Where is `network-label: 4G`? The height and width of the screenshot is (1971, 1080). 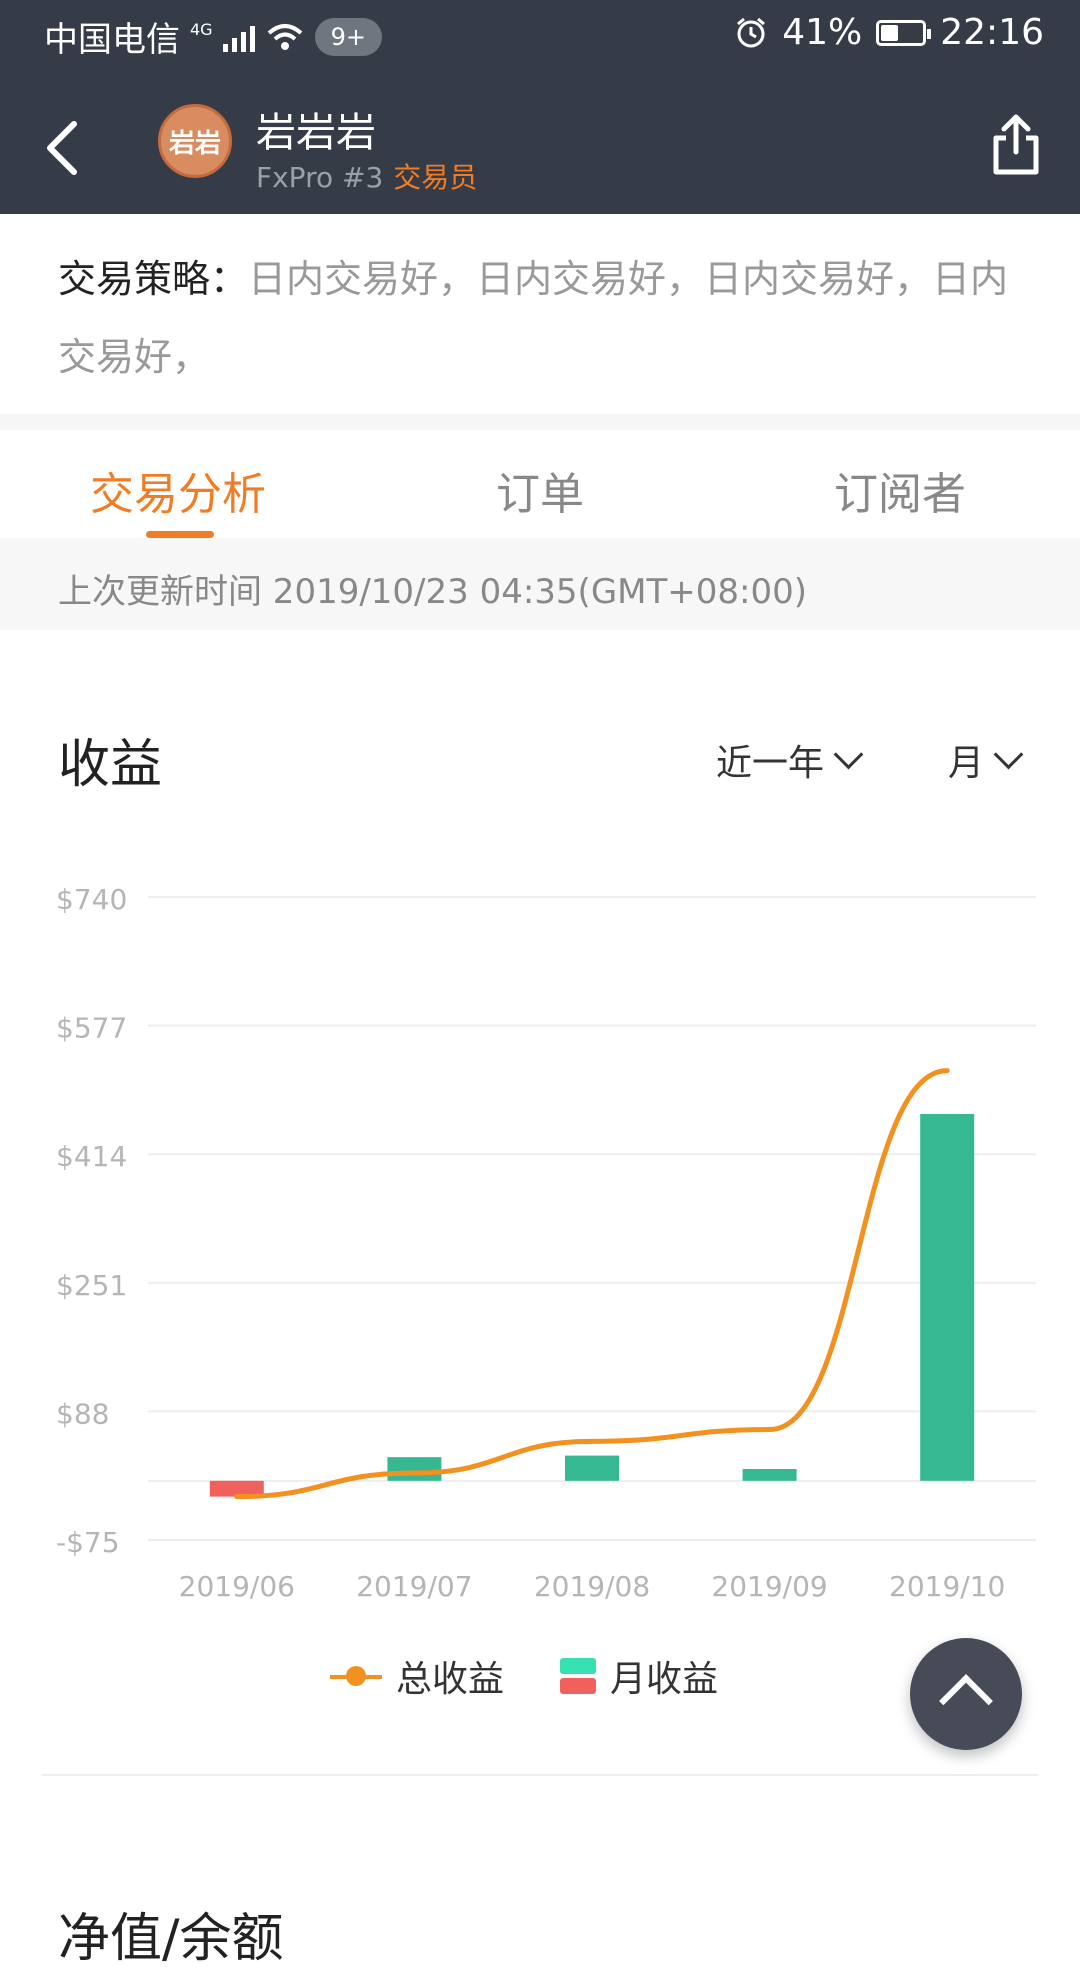
network-label: 4G is located at coordinates (201, 29).